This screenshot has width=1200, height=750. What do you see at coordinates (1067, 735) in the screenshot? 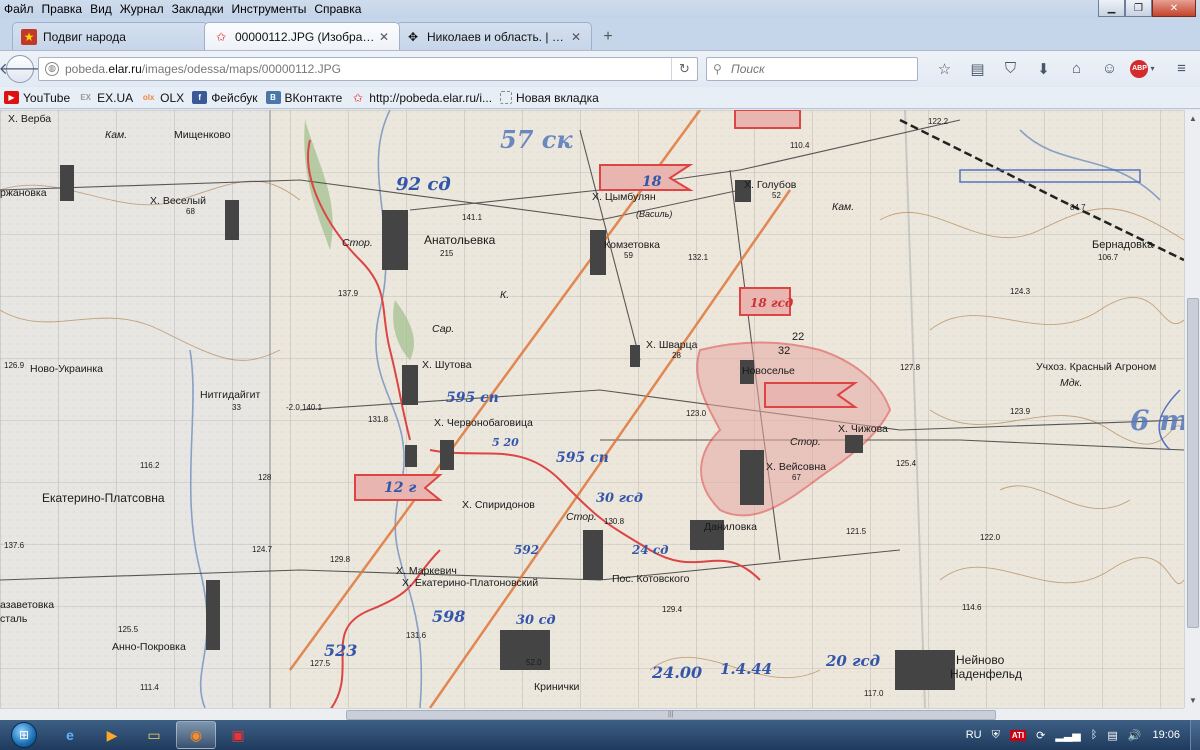
I see `signal-icon: ▂▃▅` at bounding box center [1067, 735].